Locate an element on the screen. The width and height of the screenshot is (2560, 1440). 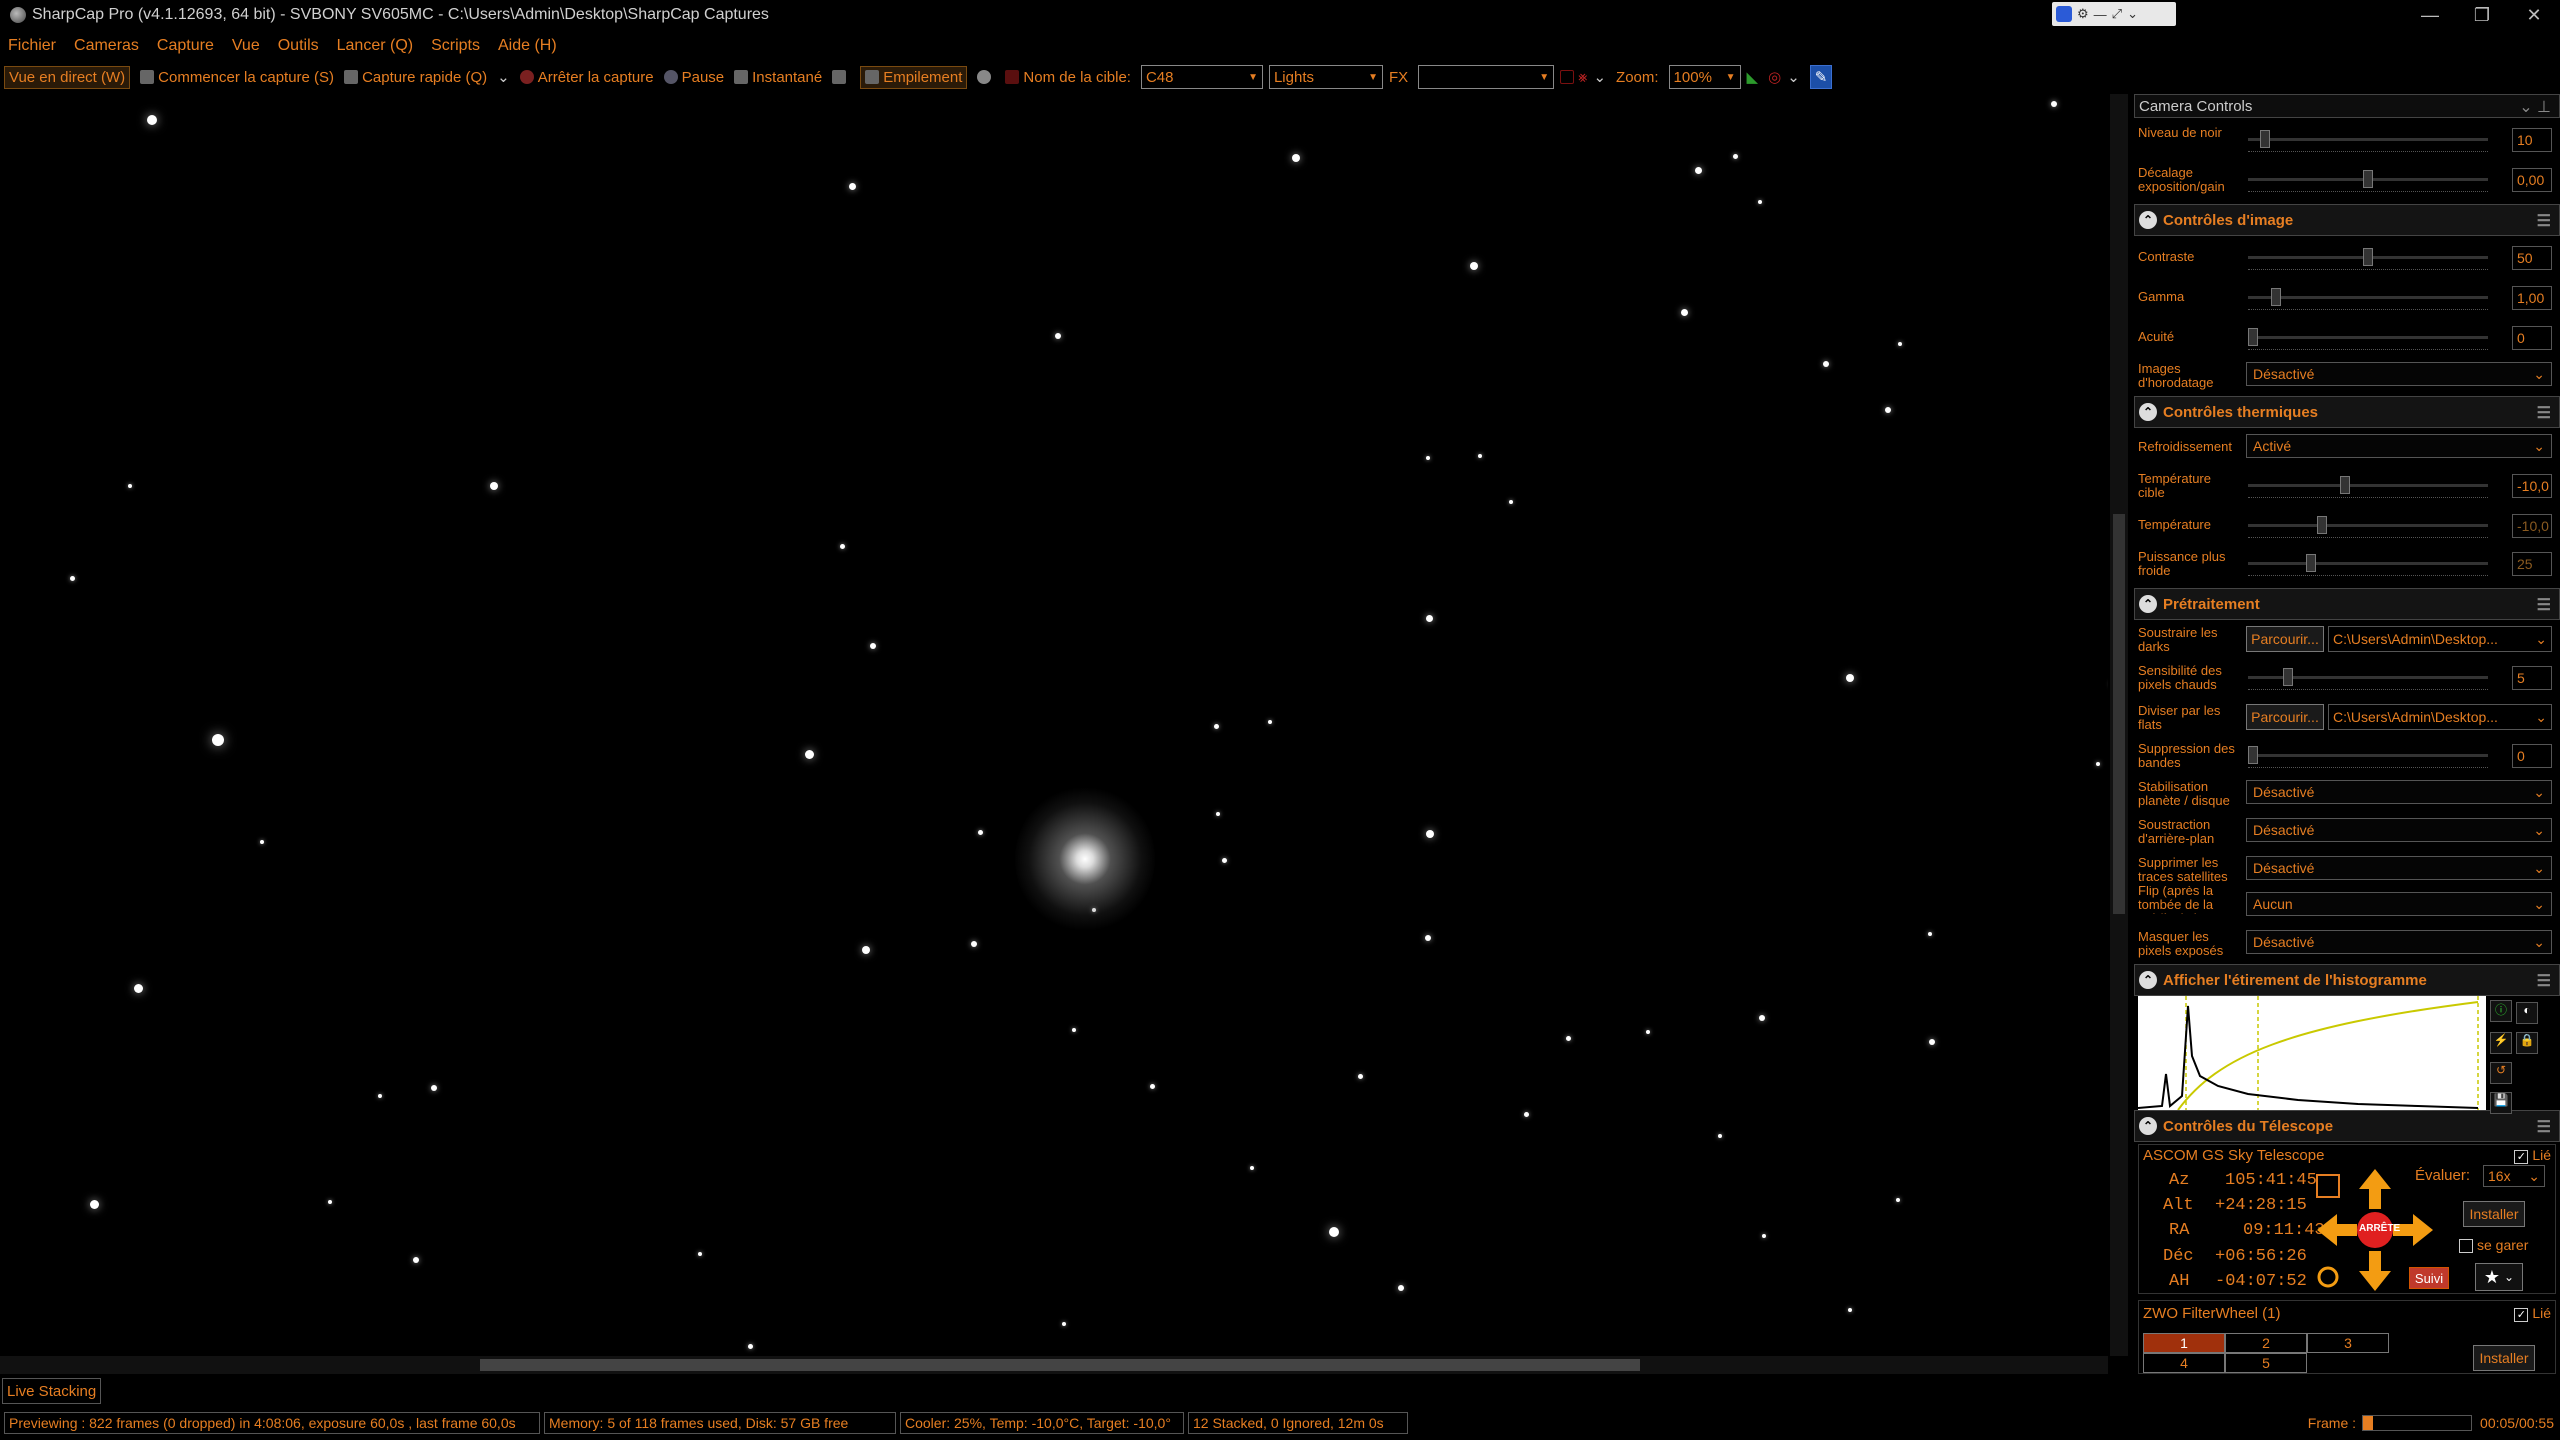
menu-tools: Outils is located at coordinates (298, 46).